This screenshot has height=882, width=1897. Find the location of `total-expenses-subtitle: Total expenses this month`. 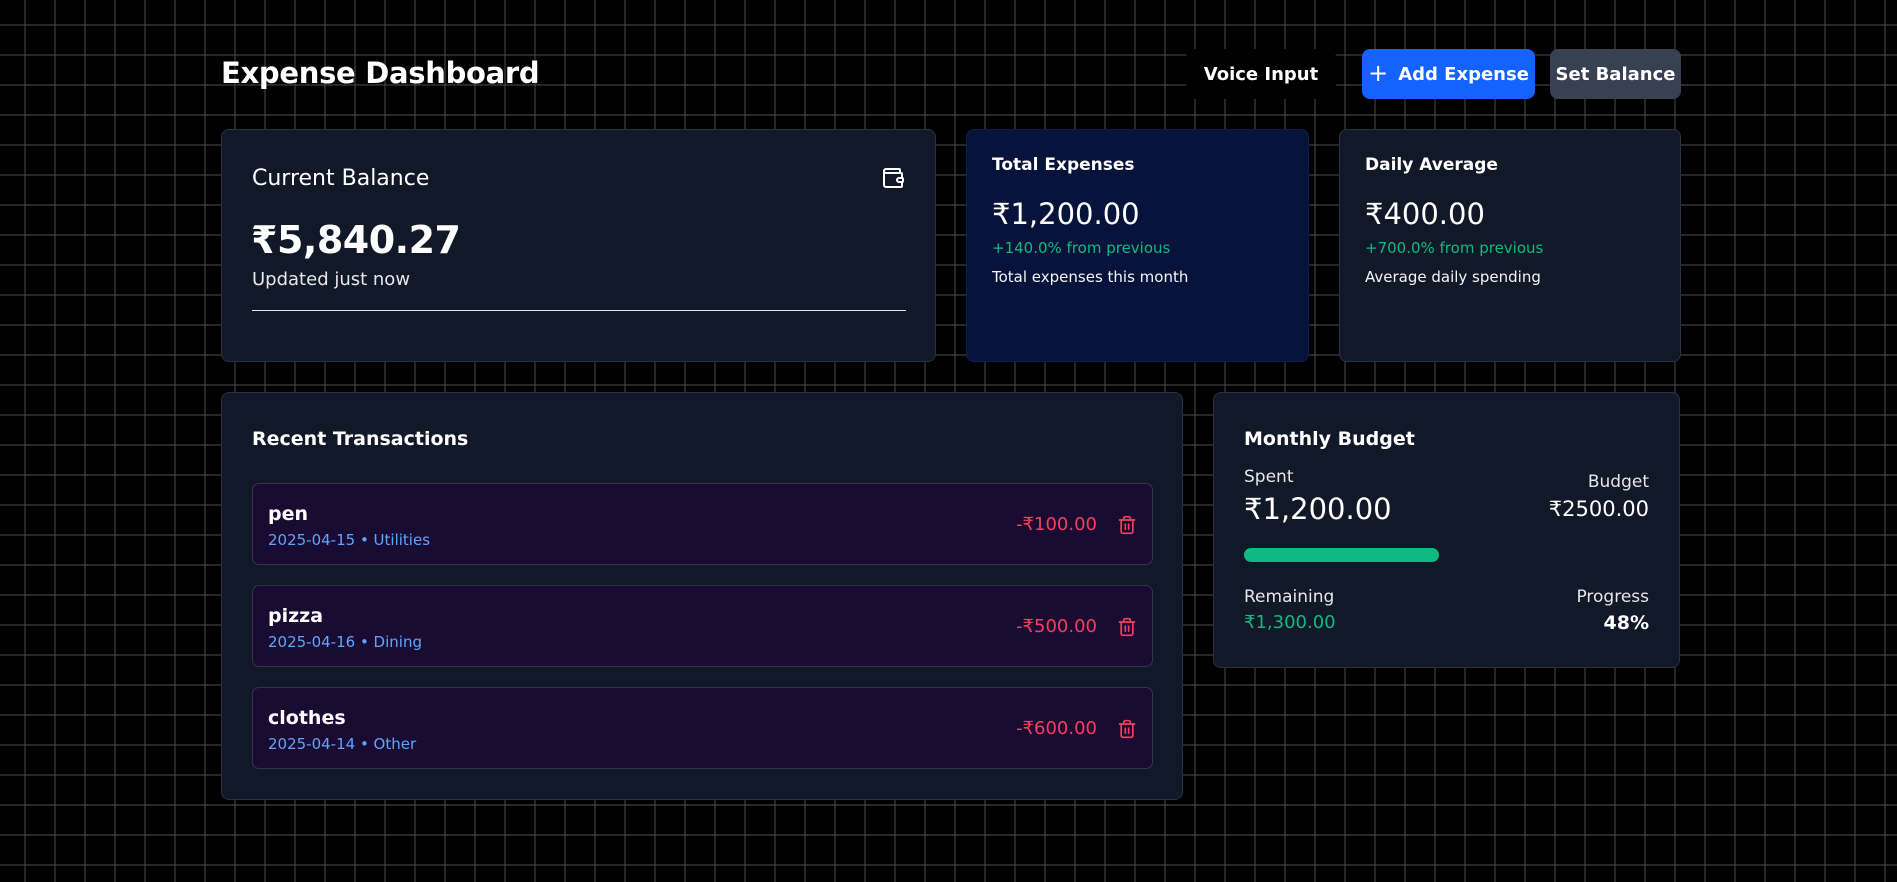

total-expenses-subtitle: Total expenses this month is located at coordinates (1090, 277).